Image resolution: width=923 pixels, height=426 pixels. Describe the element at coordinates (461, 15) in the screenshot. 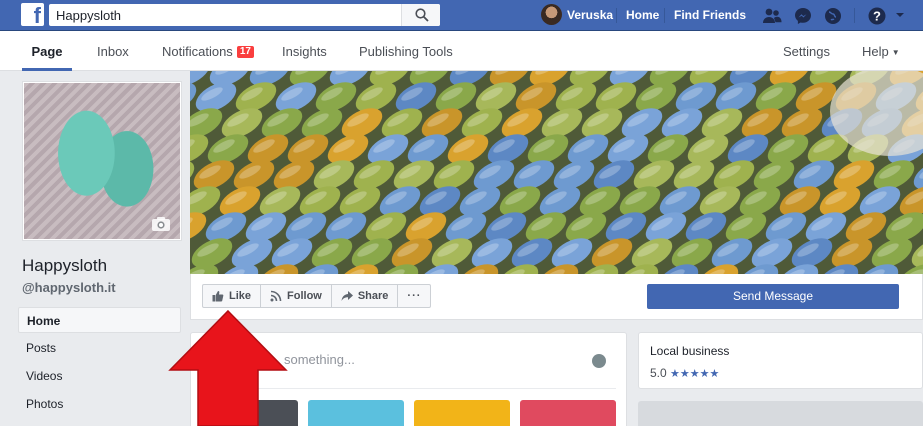

I see `top-bar: f Happysloth Veruska Home Find Friends ?` at that location.